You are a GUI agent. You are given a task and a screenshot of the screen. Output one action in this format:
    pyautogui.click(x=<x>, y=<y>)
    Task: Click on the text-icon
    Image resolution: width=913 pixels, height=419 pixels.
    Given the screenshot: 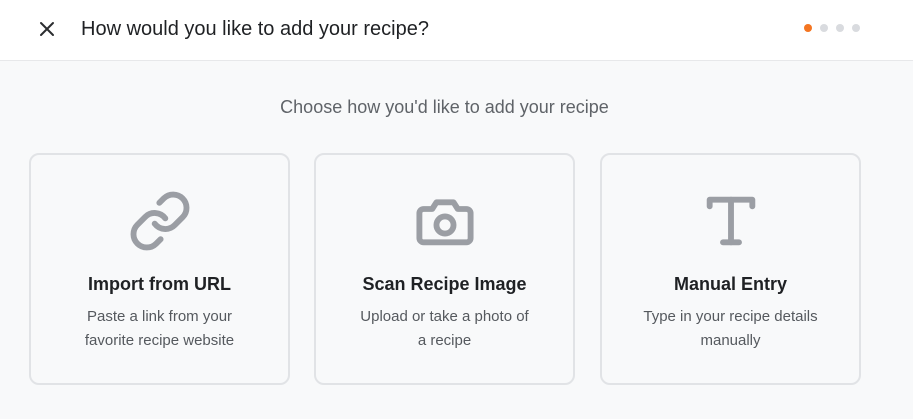 What is the action you would take?
    pyautogui.click(x=731, y=221)
    